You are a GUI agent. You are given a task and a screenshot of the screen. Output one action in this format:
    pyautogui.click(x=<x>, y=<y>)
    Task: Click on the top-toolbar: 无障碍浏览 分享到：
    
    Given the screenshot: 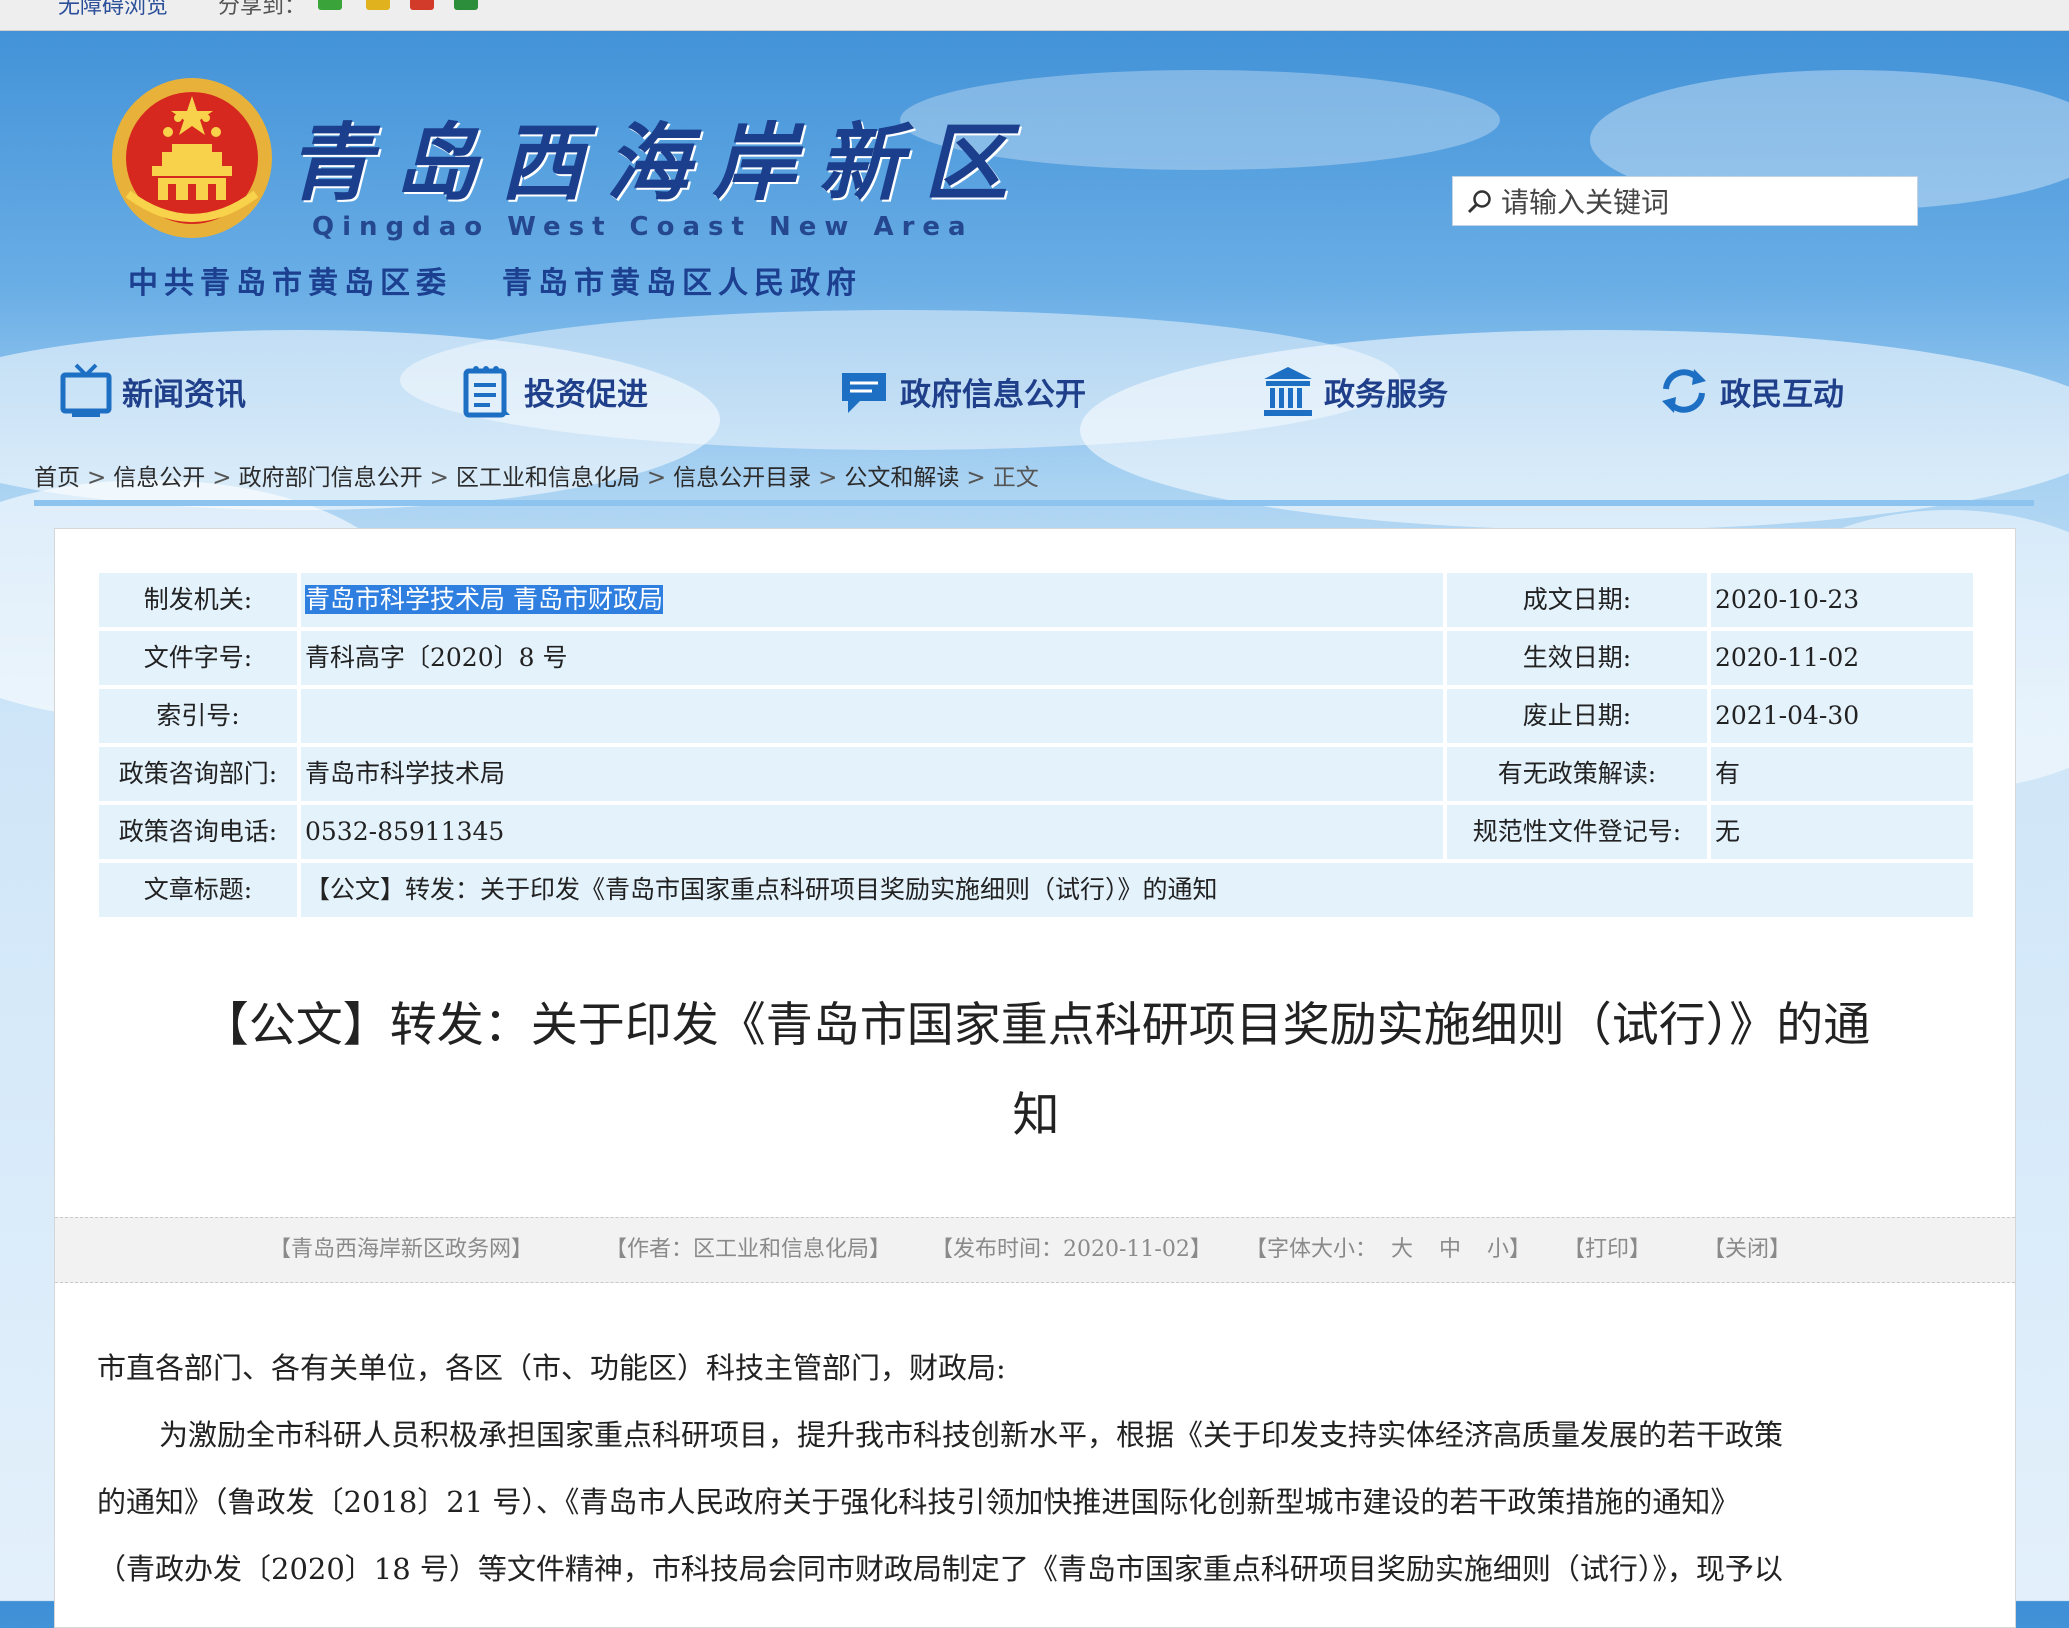 What is the action you would take?
    pyautogui.click(x=1034, y=15)
    